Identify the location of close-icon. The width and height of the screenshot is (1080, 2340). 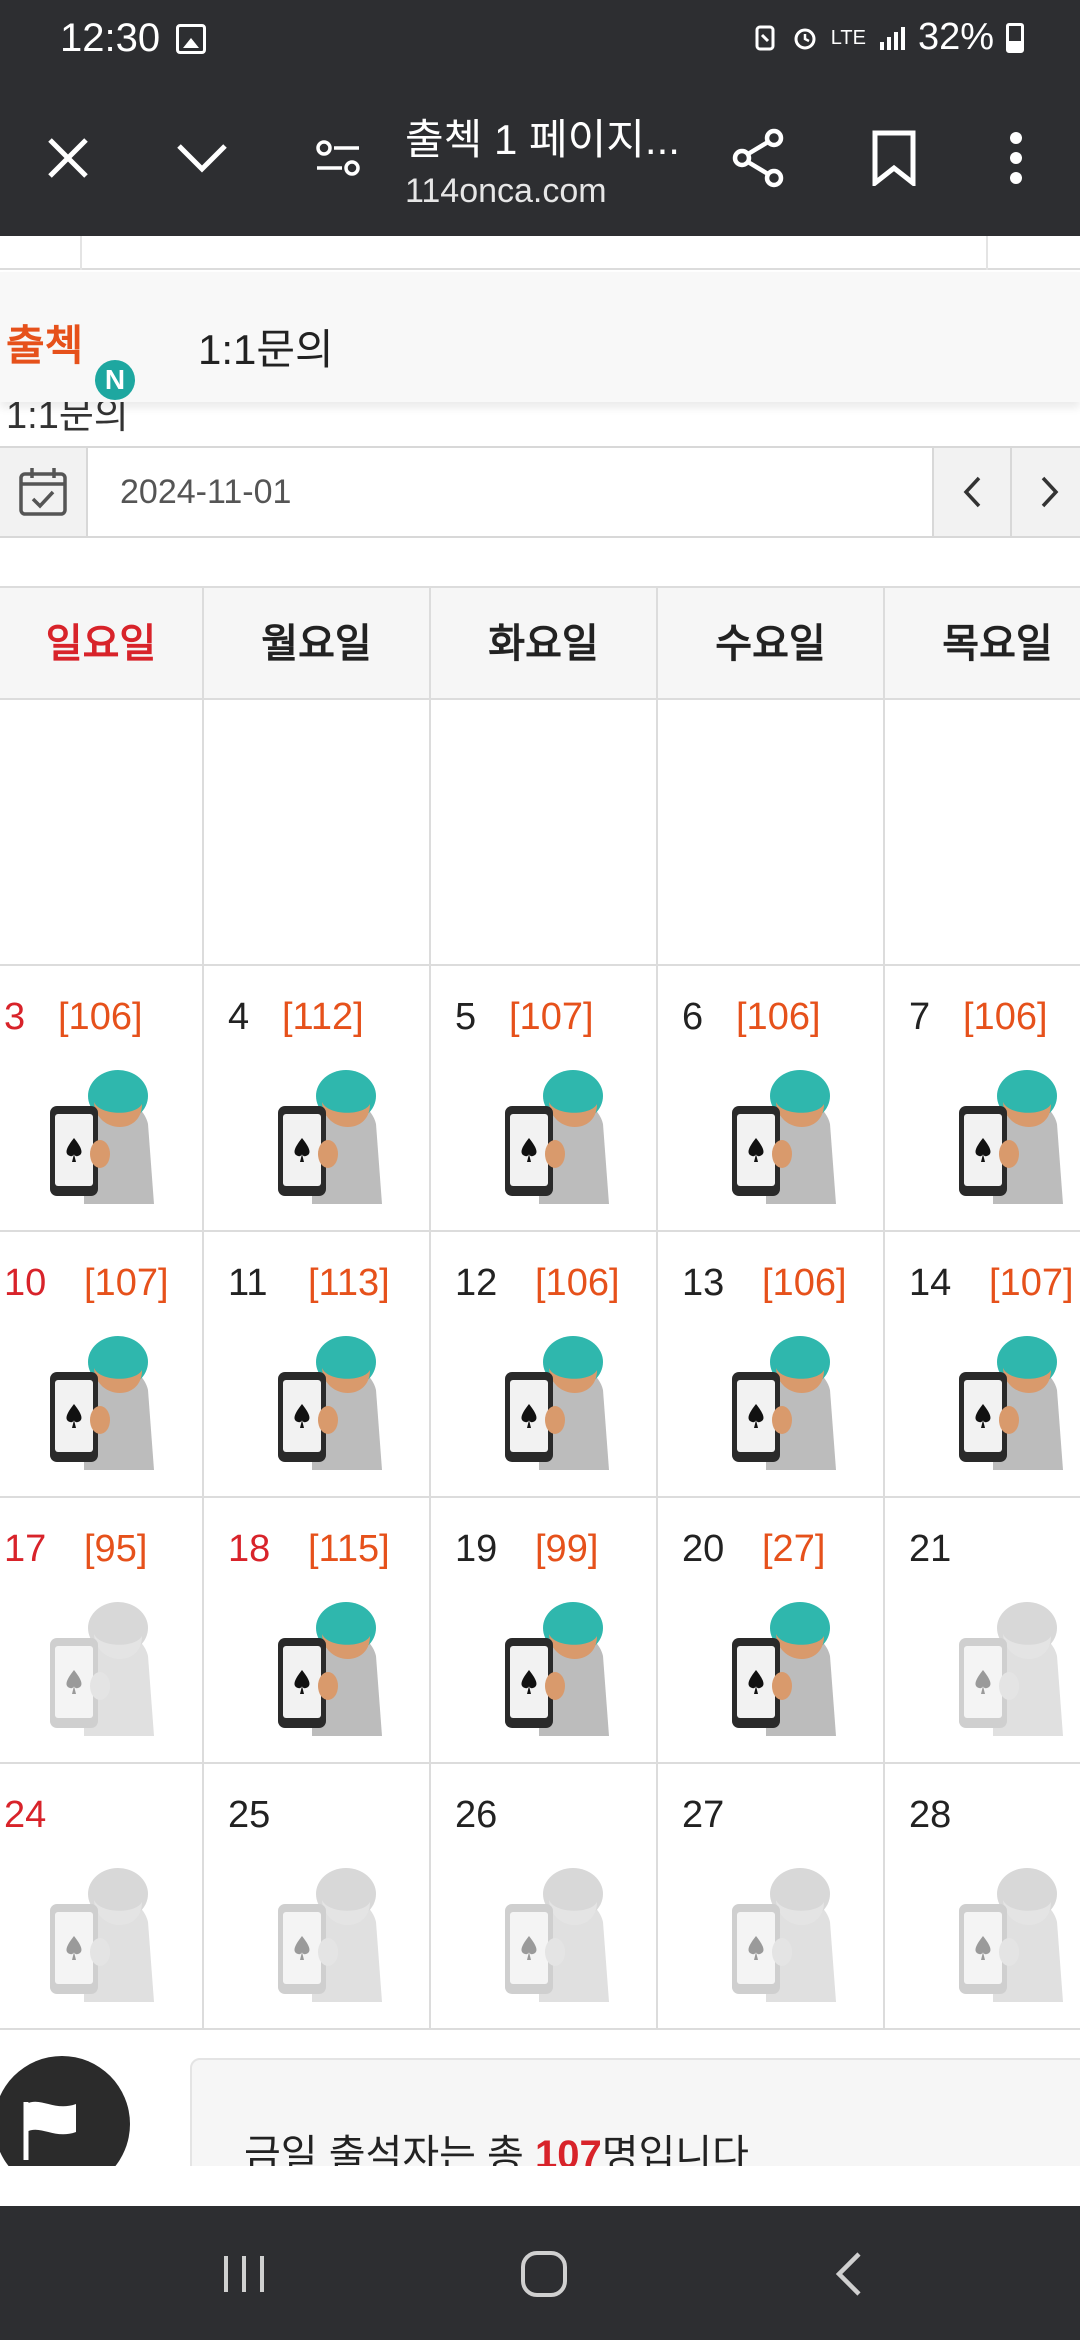
(68, 158).